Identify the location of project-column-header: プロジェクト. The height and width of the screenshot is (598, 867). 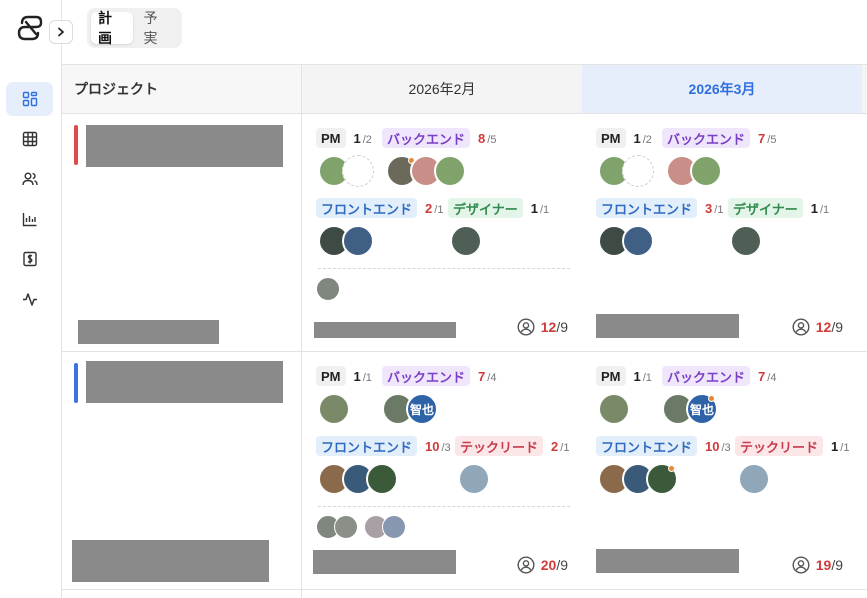
(182, 89).